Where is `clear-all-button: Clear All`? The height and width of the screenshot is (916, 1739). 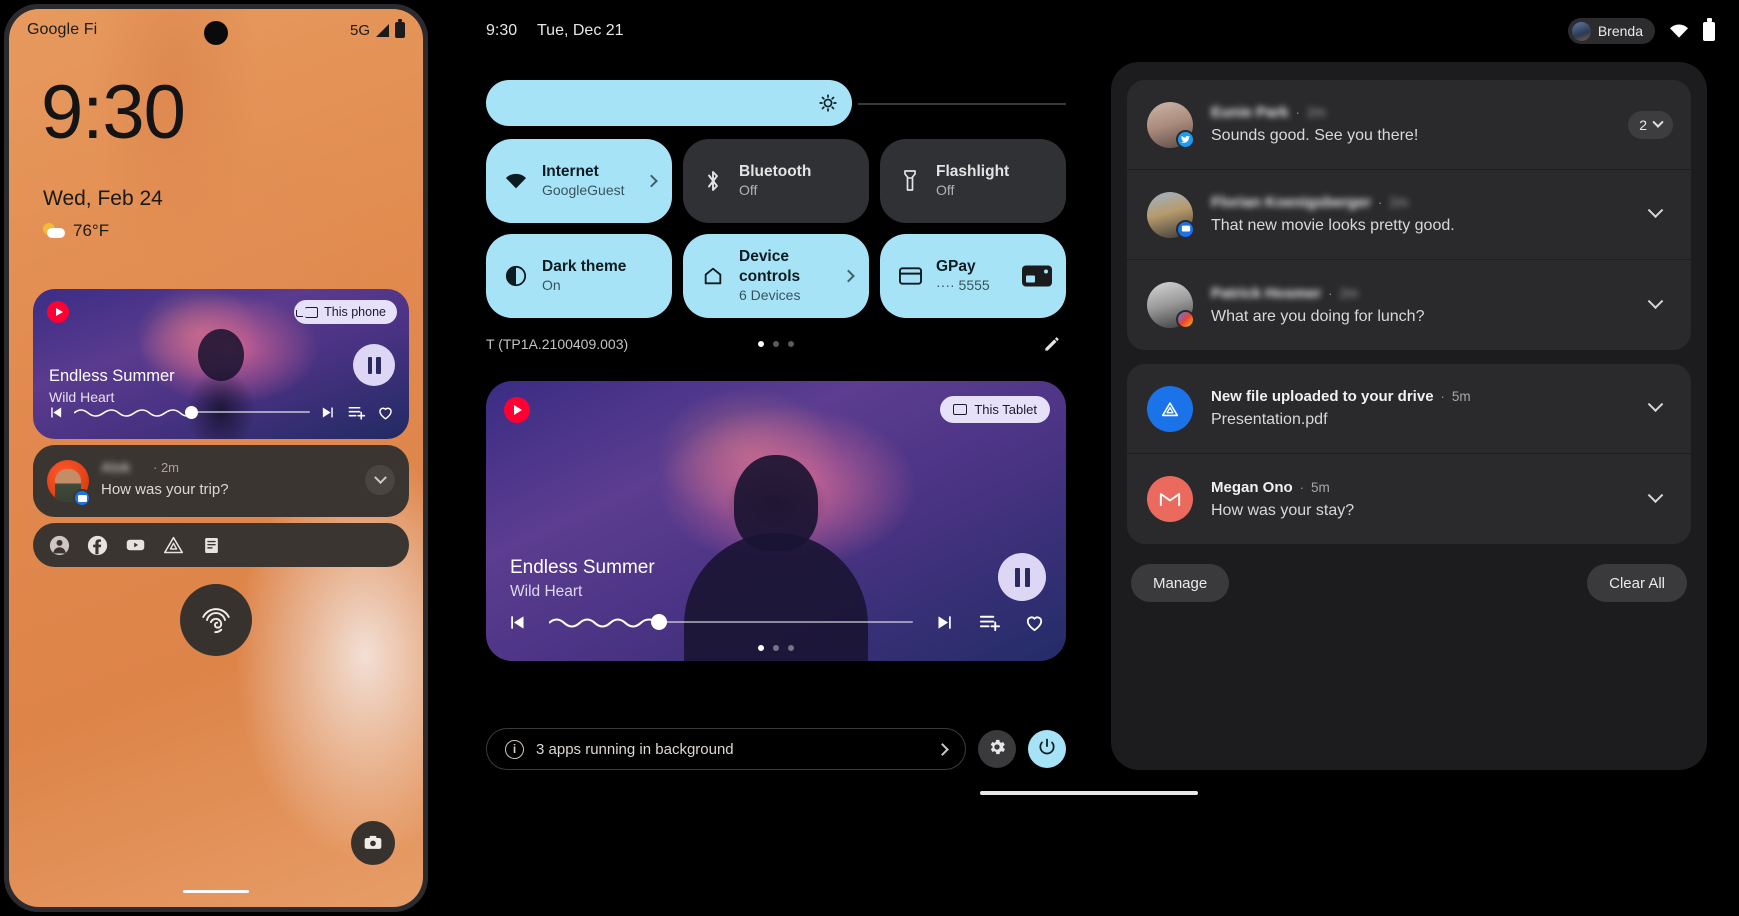
clear-all-button: Clear All is located at coordinates (1637, 583).